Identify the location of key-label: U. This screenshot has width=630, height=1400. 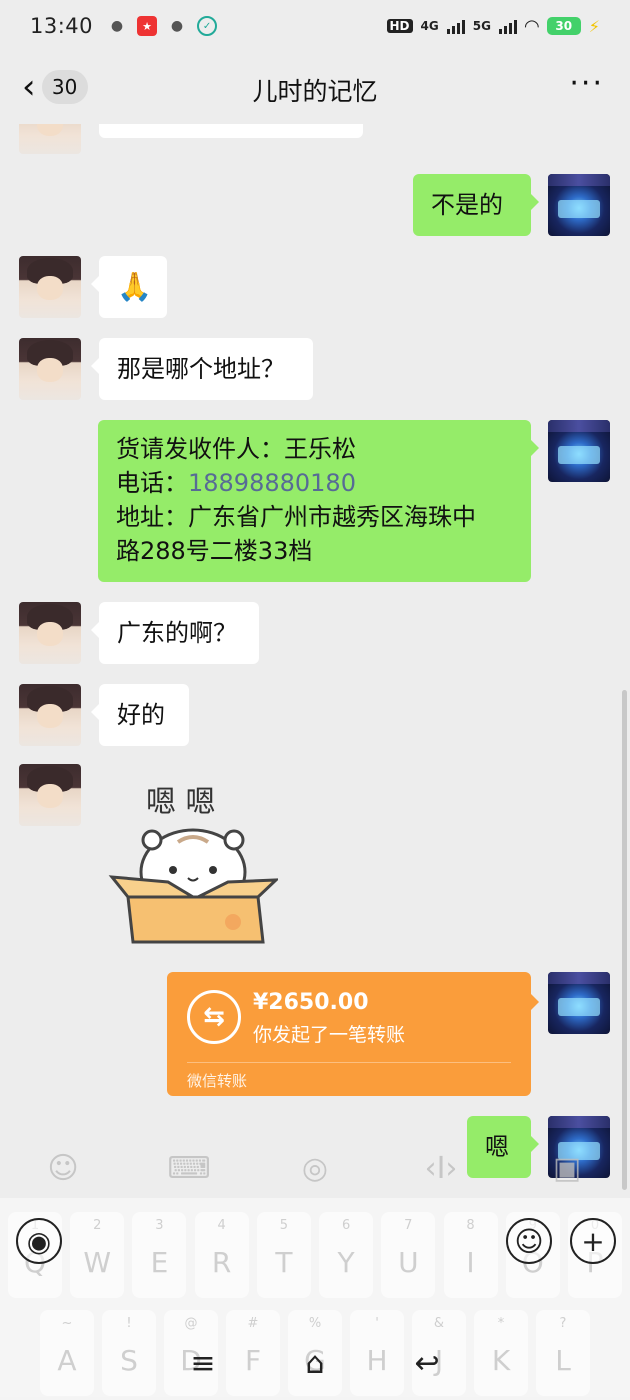
(408, 1262).